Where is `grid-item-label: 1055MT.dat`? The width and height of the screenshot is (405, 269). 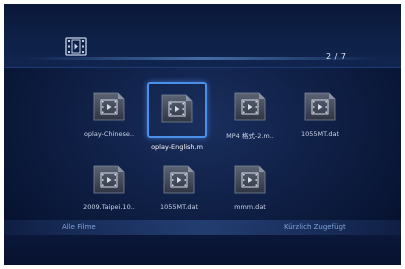 grid-item-label: 1055MT.dat is located at coordinates (320, 134).